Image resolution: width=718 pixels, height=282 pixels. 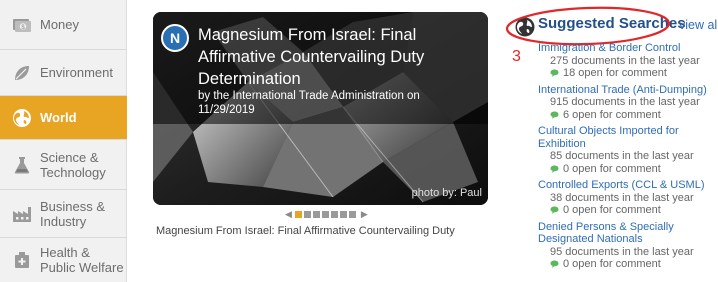 I want to click on next-slide-button: ▶, so click(x=364, y=214).